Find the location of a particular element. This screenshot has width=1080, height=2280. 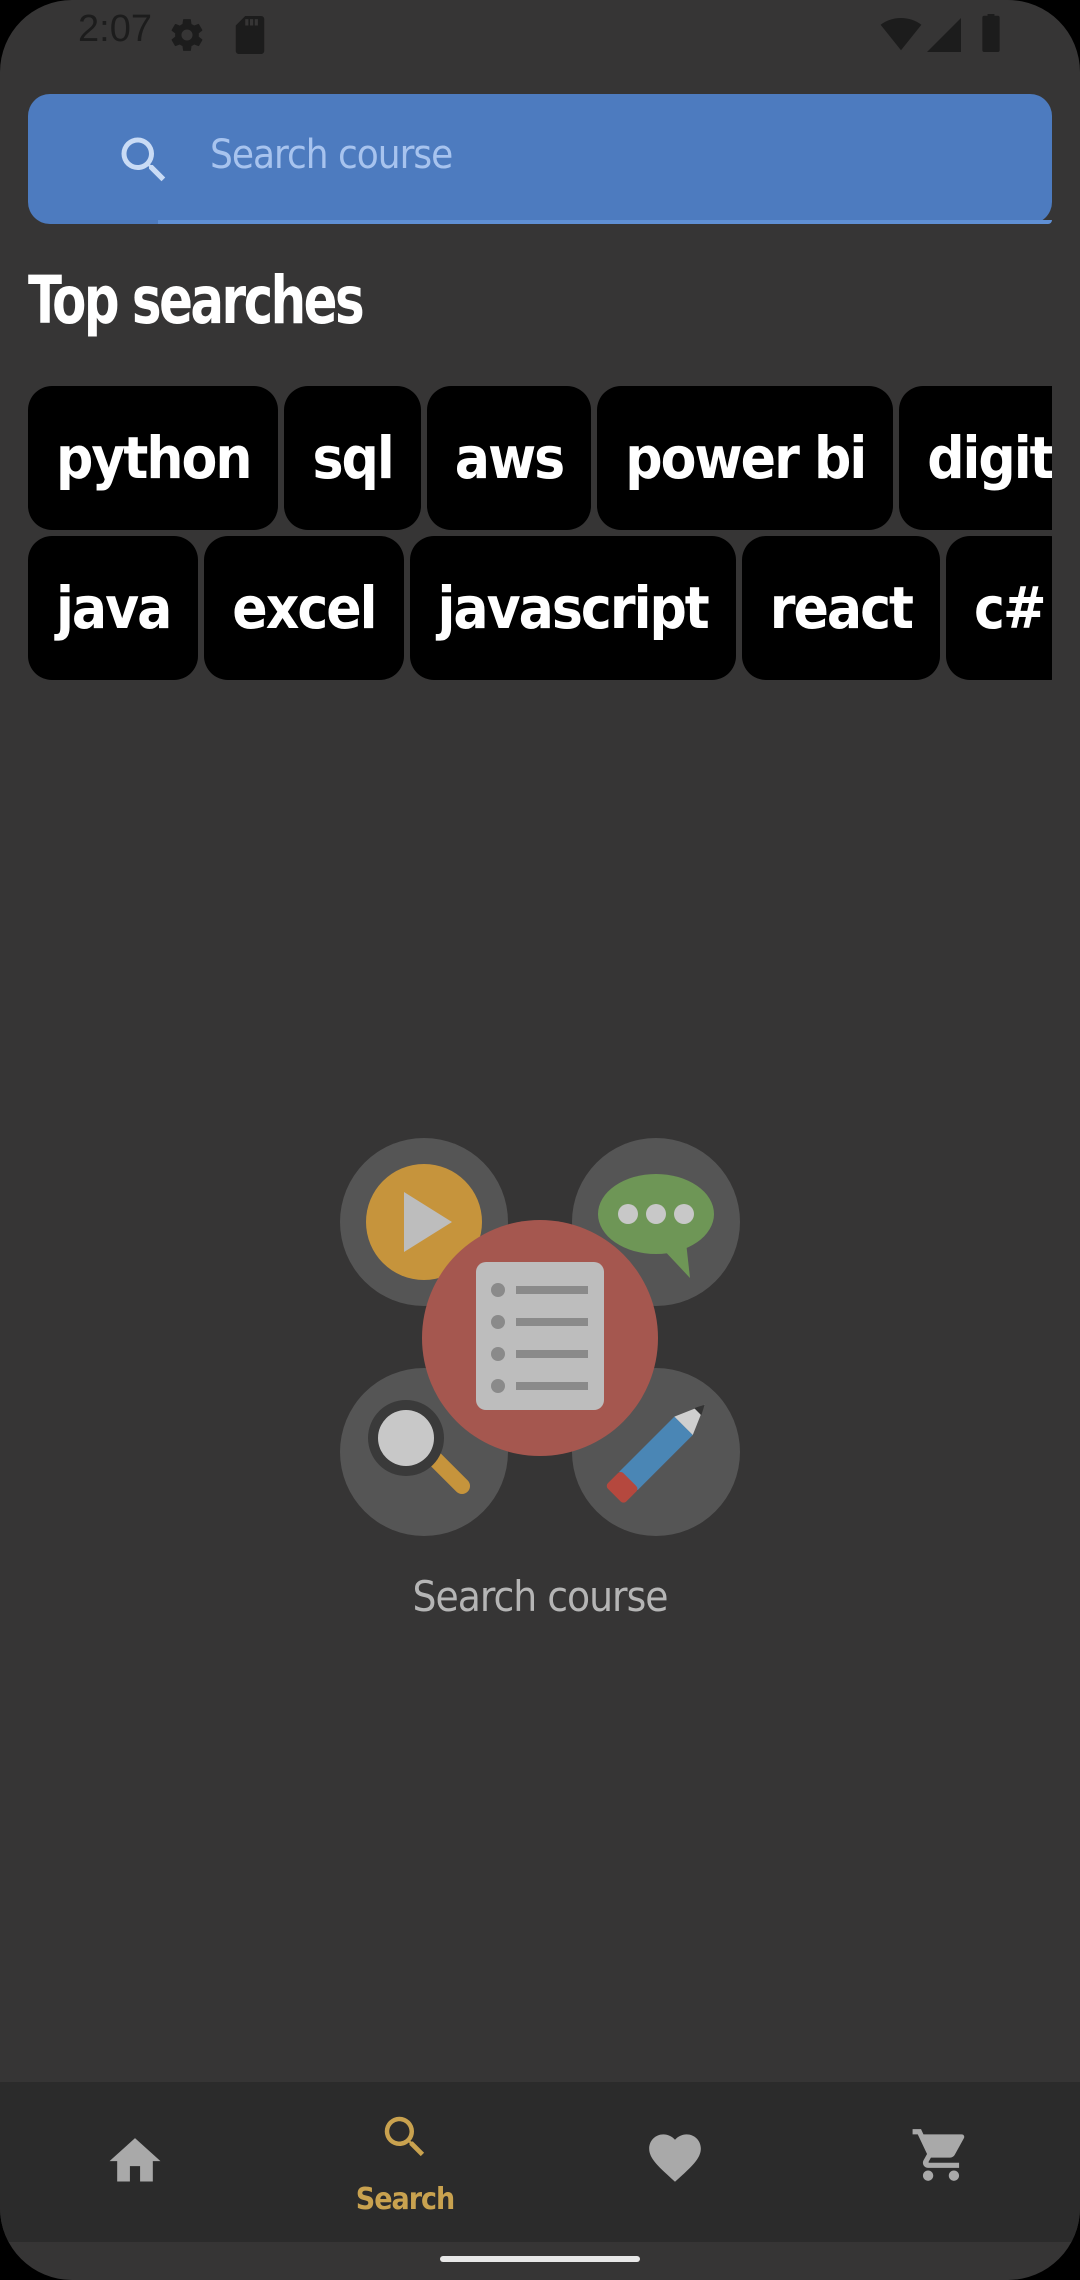

chip-javascript: javascript is located at coordinates (572, 608).